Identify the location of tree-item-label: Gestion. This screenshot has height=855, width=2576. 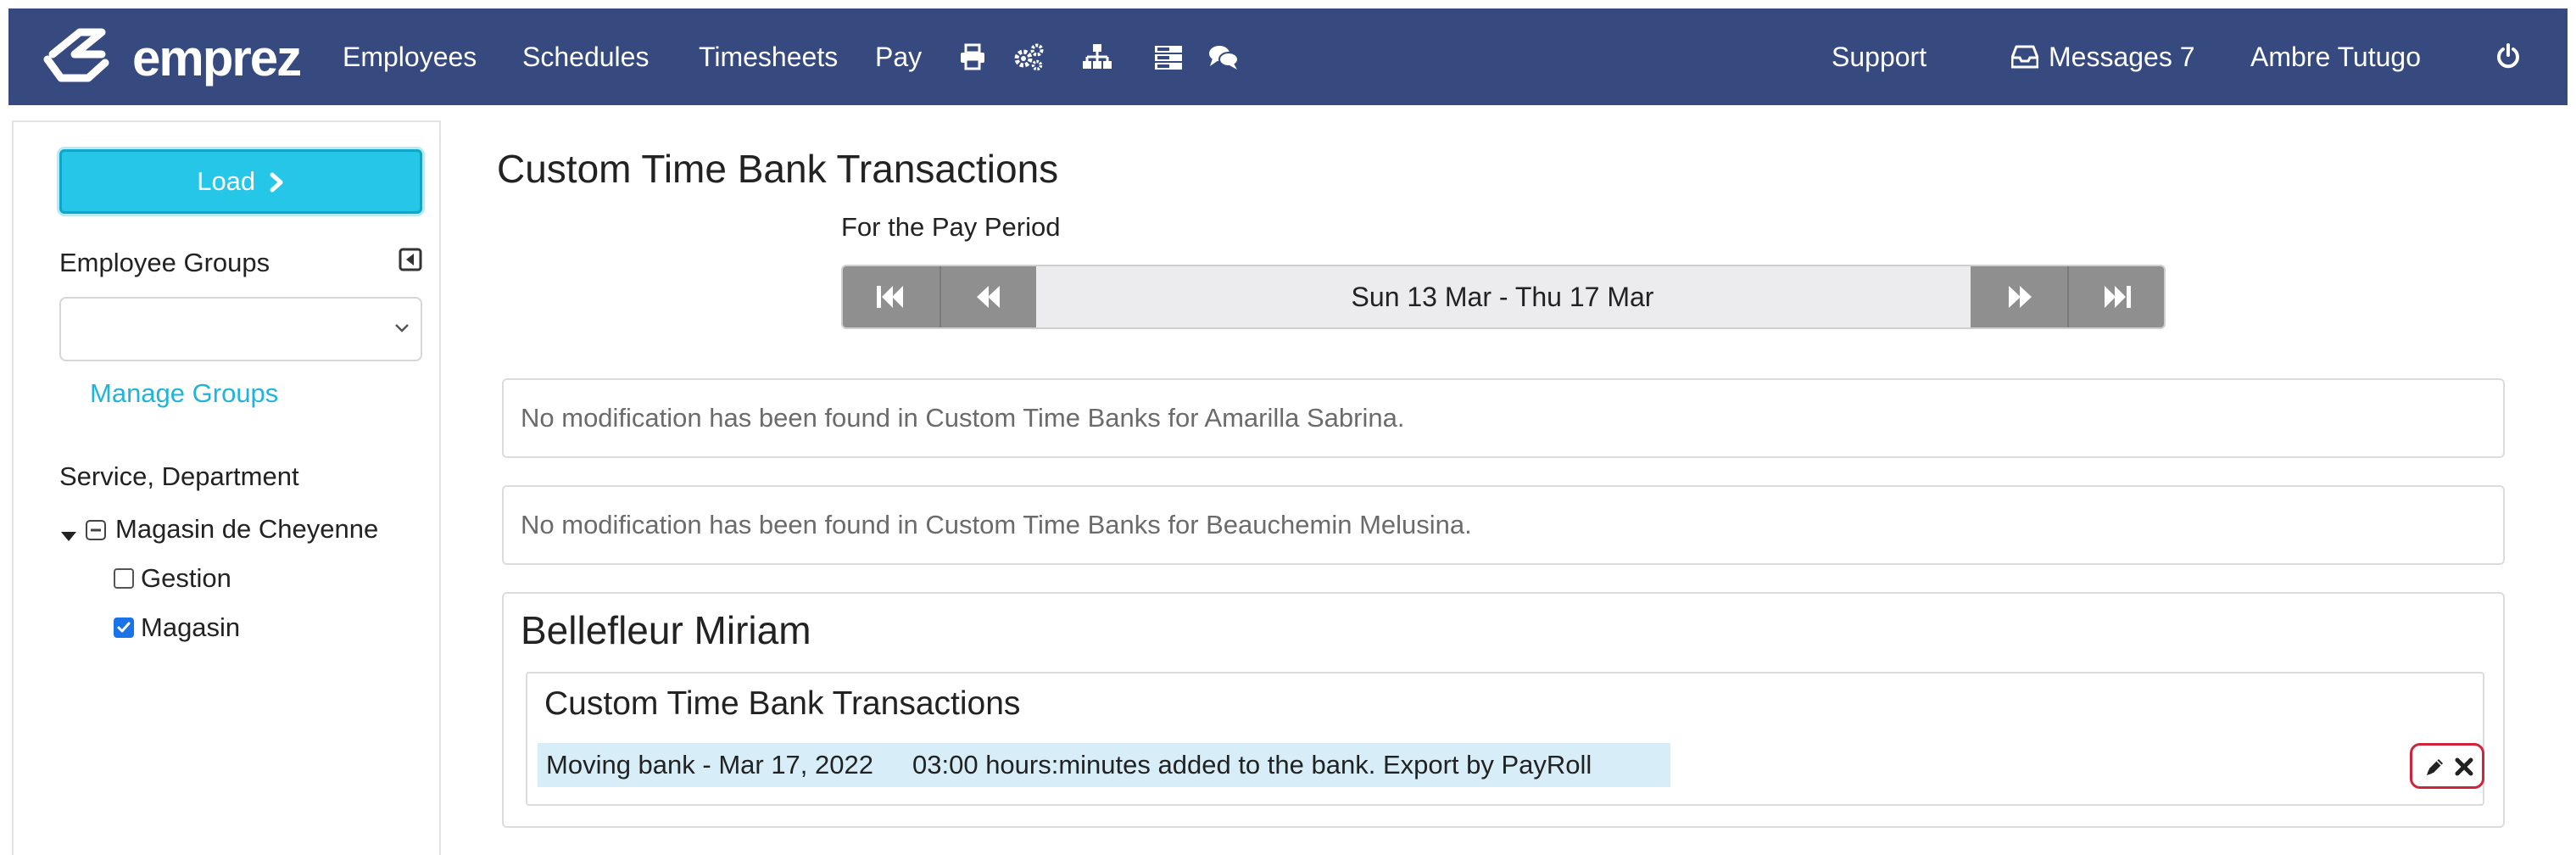
(186, 578).